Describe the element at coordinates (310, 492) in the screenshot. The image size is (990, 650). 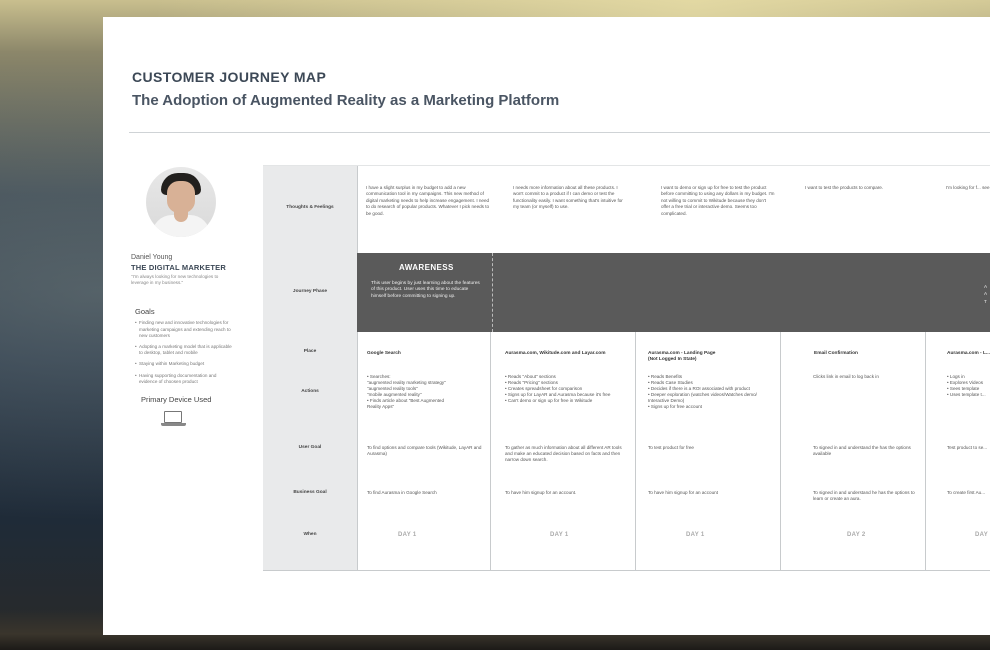
I see `row-label-business-goal: Business Goal` at that location.